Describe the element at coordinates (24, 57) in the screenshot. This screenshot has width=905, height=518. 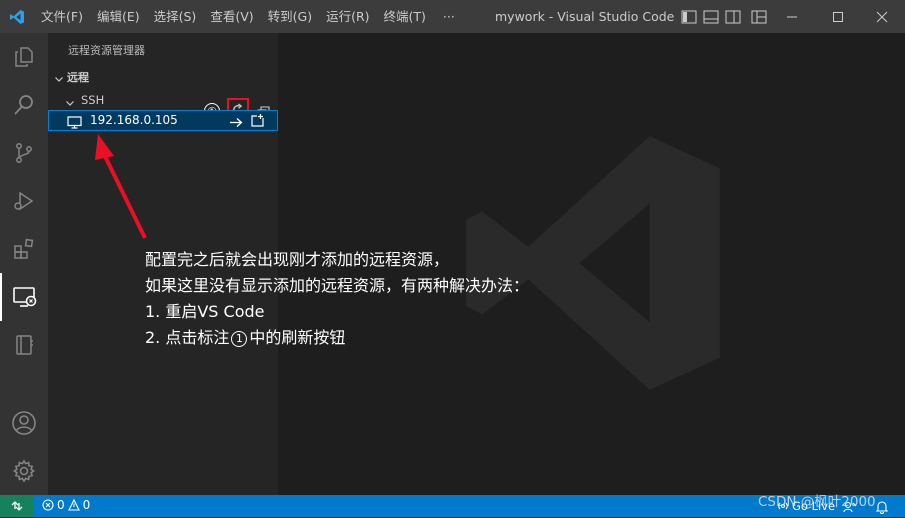
I see `explorer-icon` at that location.